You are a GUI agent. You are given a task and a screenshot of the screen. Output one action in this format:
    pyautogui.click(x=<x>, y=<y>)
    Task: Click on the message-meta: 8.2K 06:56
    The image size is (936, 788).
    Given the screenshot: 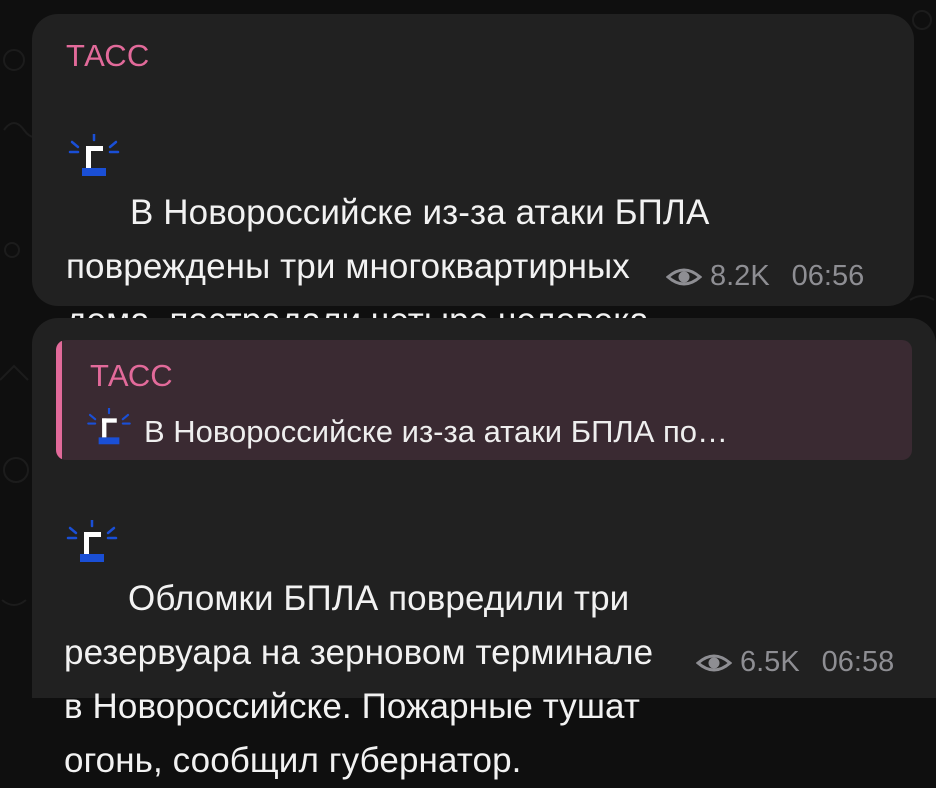 What is the action you would take?
    pyautogui.click(x=765, y=276)
    